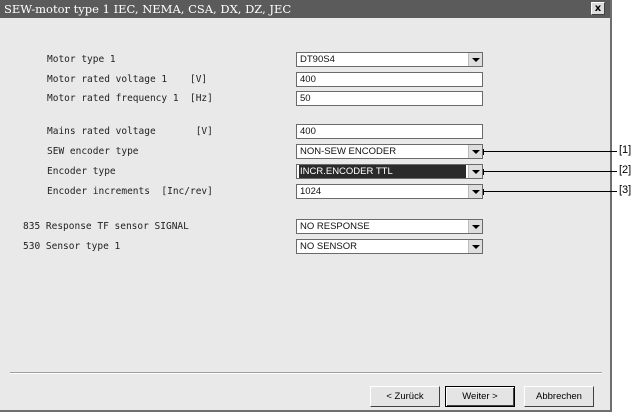 The width and height of the screenshot is (636, 419). What do you see at coordinates (389, 191) in the screenshot?
I see `encoder-increments-select: 1024` at bounding box center [389, 191].